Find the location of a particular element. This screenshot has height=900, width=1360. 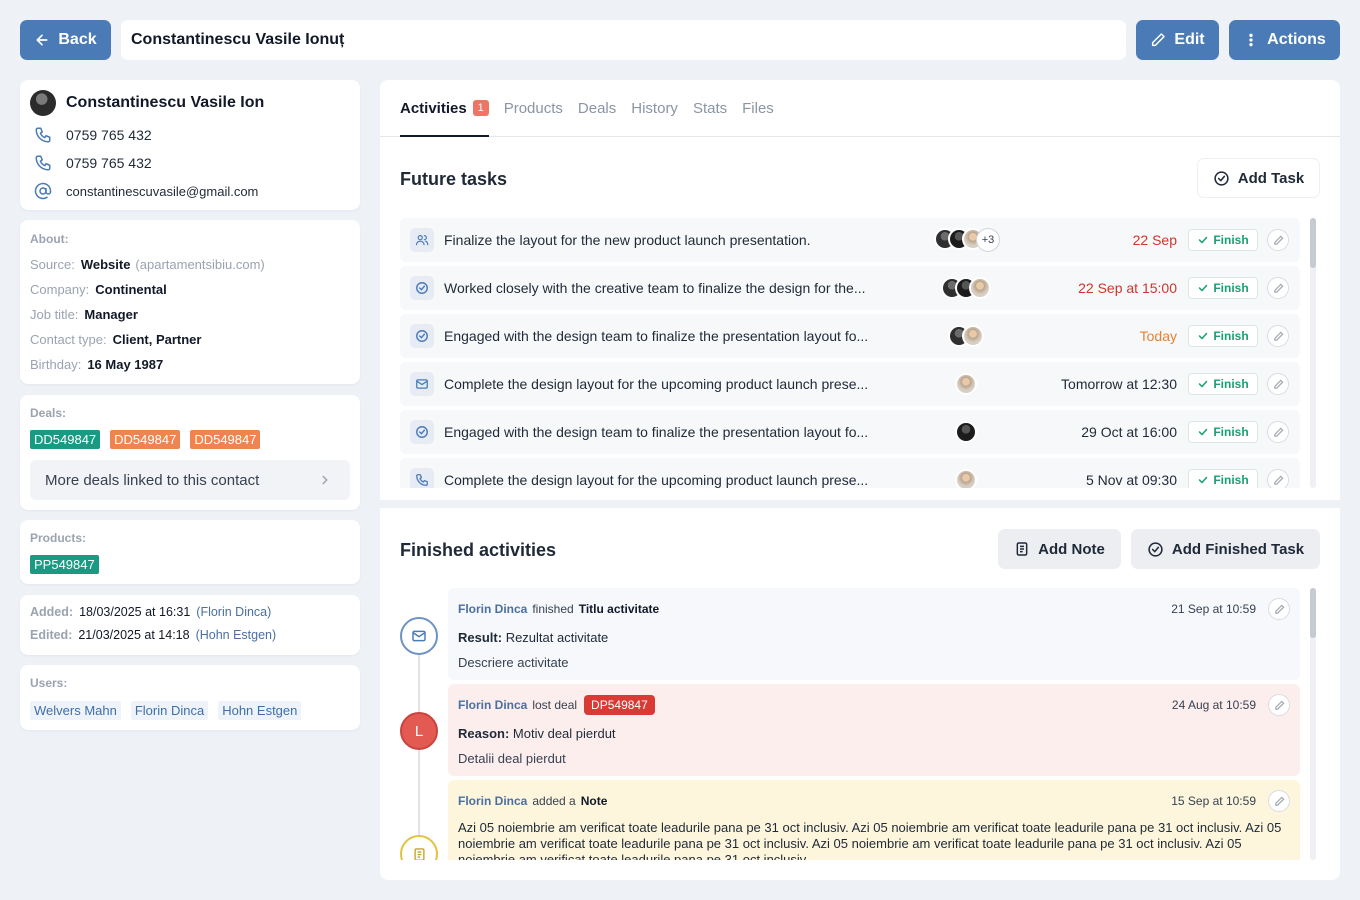

actions-button: Actions is located at coordinates (1284, 40).